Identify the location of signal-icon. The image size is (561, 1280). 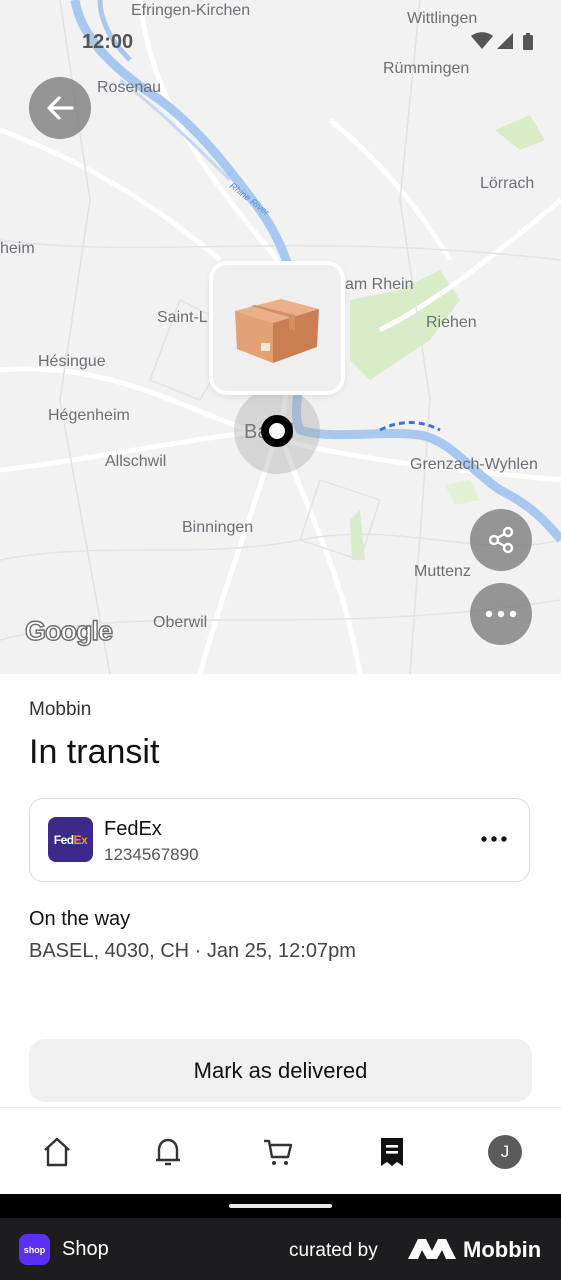
(505, 41).